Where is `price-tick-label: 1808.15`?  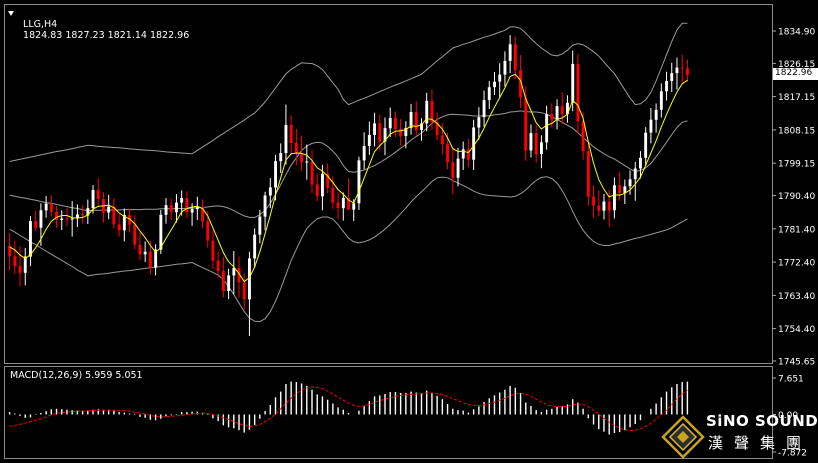 price-tick-label: 1808.15 is located at coordinates (796, 131).